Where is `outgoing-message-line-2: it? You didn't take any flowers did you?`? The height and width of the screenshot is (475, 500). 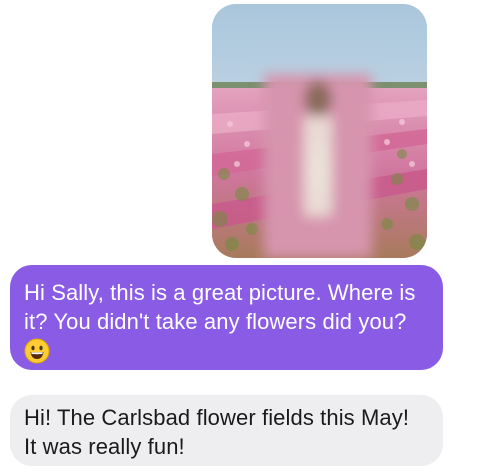
outgoing-message-line-2: it? You didn't take any flowers did you? is located at coordinates (215, 321).